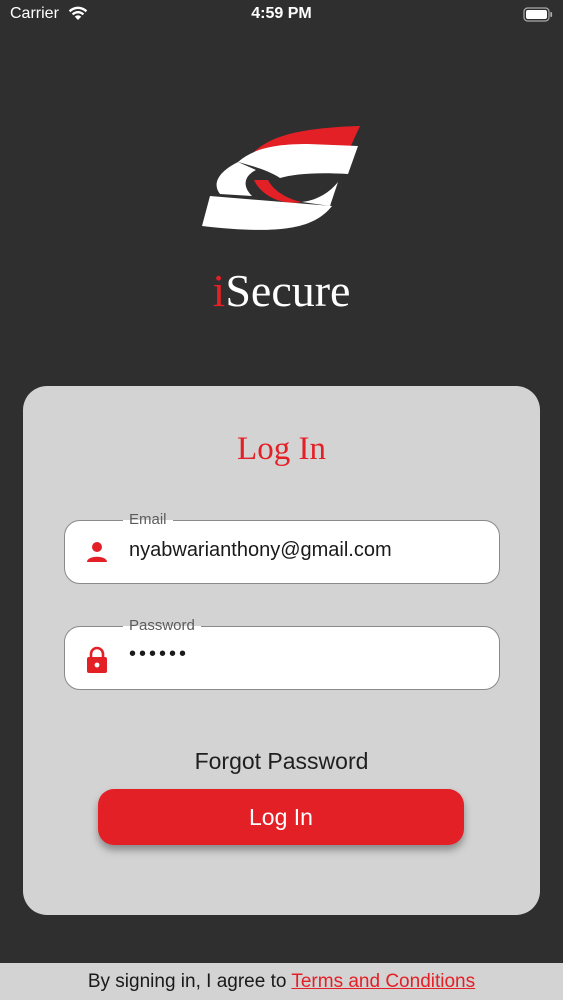 The height and width of the screenshot is (1000, 563). Describe the element at coordinates (538, 17) in the screenshot. I see `battery-icon` at that location.